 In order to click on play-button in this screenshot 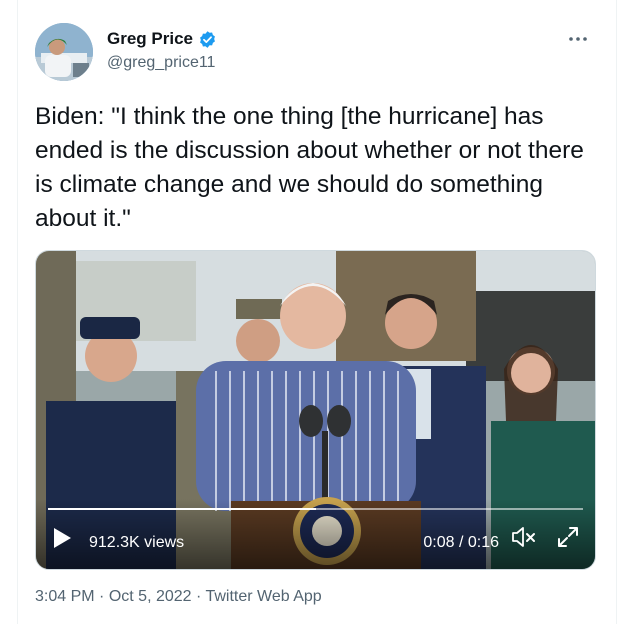, I will do `click(62, 540)`.